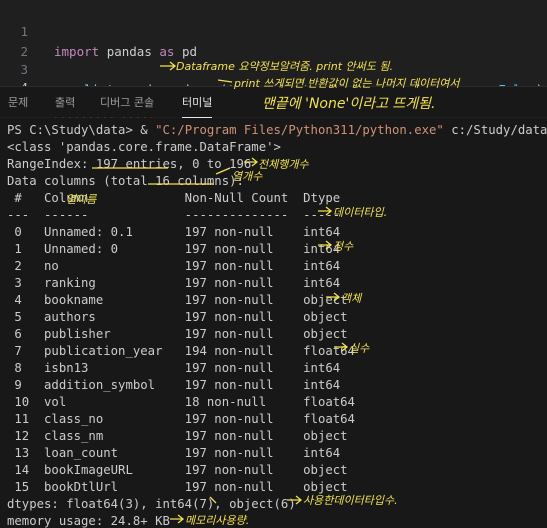  I want to click on annotation-object-note: 객체, so click(351, 298).